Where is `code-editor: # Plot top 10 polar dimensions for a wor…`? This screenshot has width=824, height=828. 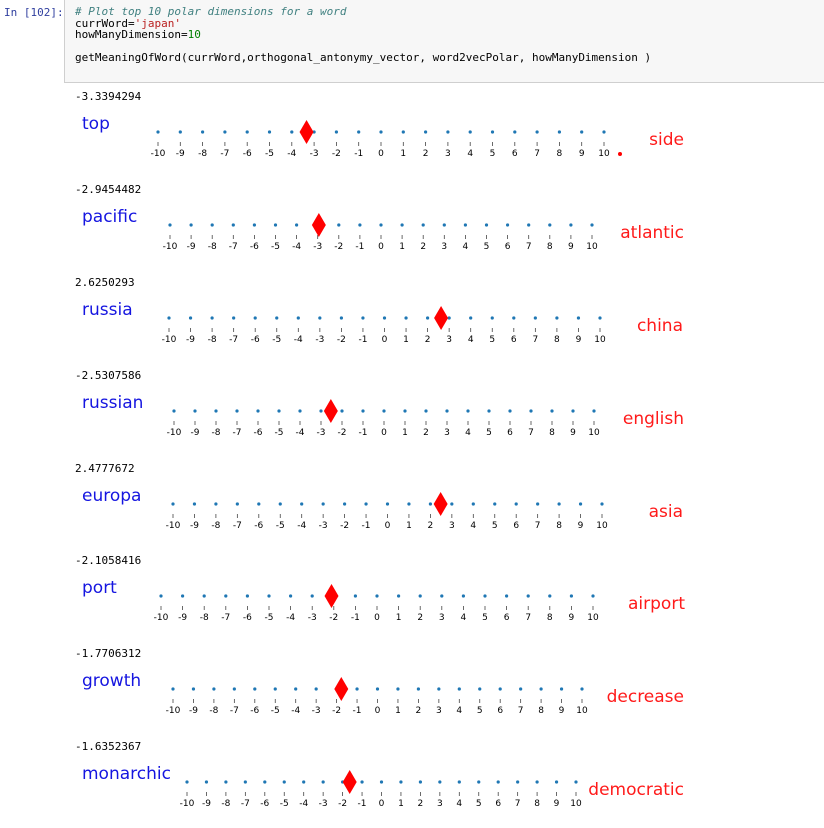
code-editor: # Plot top 10 polar dimensions for a wor… is located at coordinates (363, 35).